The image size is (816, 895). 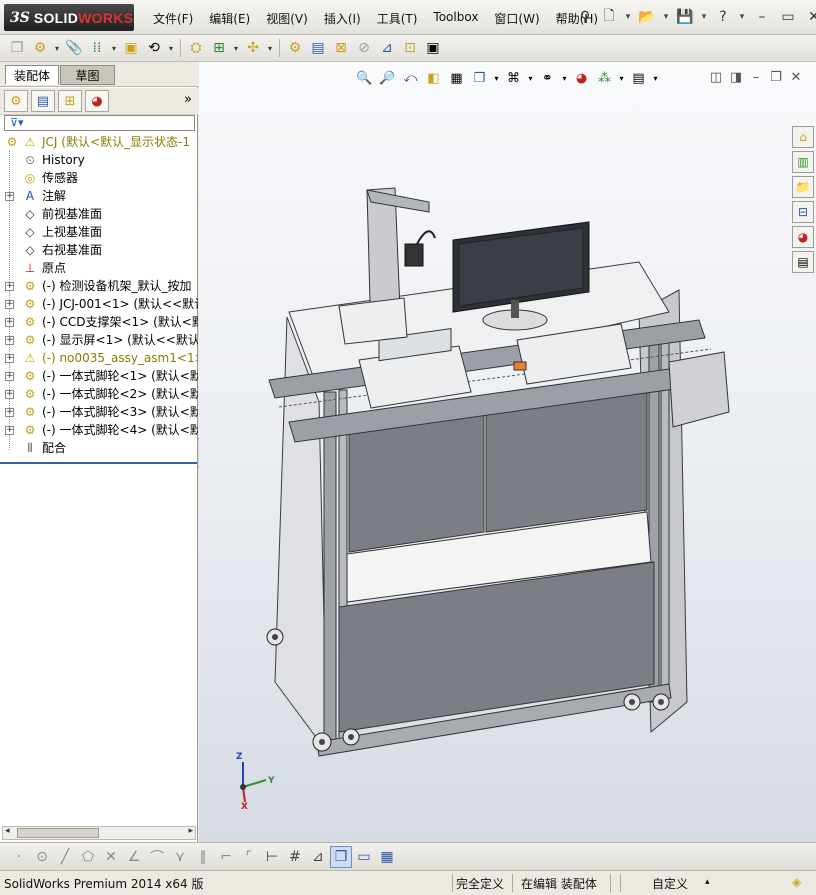 What do you see at coordinates (171, 48) in the screenshot?
I see `move-dropdown-icon: ▾` at bounding box center [171, 48].